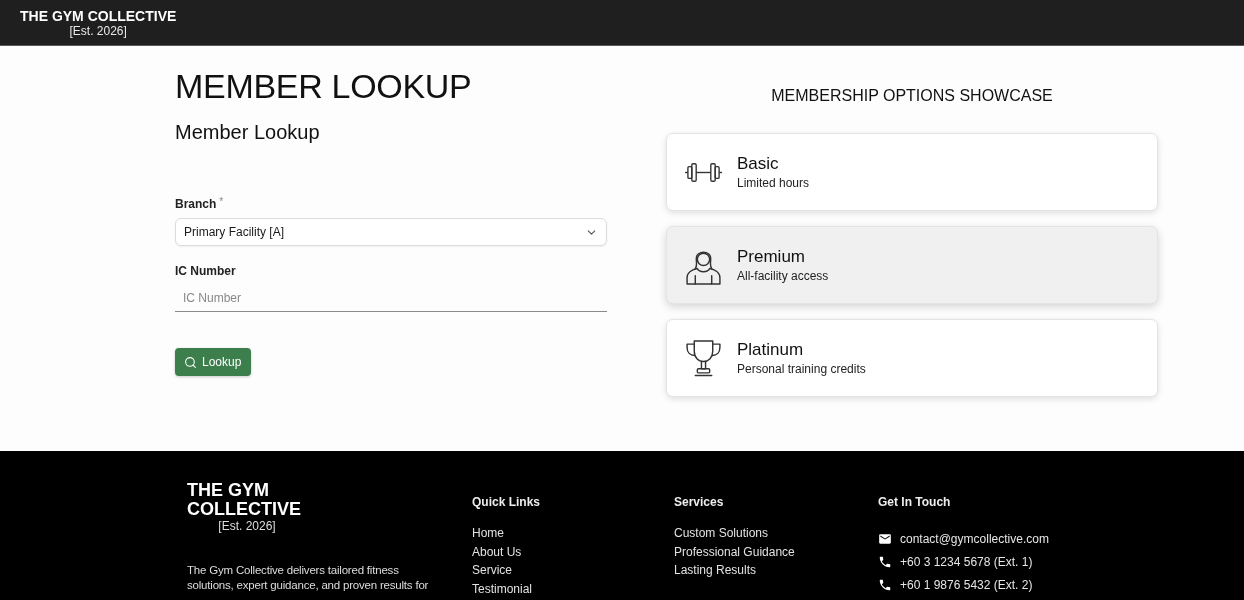 Image resolution: width=1244 pixels, height=600 pixels. I want to click on branch-select: Primary Facility [A], so click(391, 232).